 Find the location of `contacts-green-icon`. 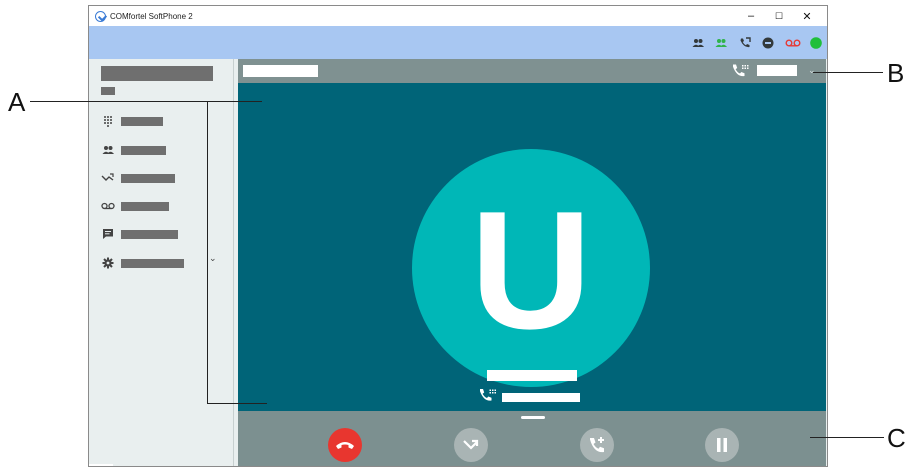

contacts-green-icon is located at coordinates (721, 43).